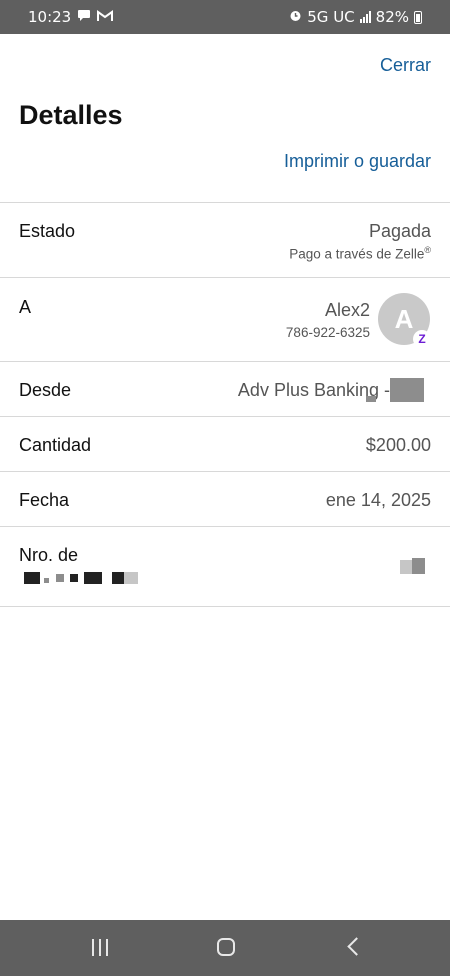  What do you see at coordinates (45, 390) in the screenshot?
I see `from-label: Desde` at bounding box center [45, 390].